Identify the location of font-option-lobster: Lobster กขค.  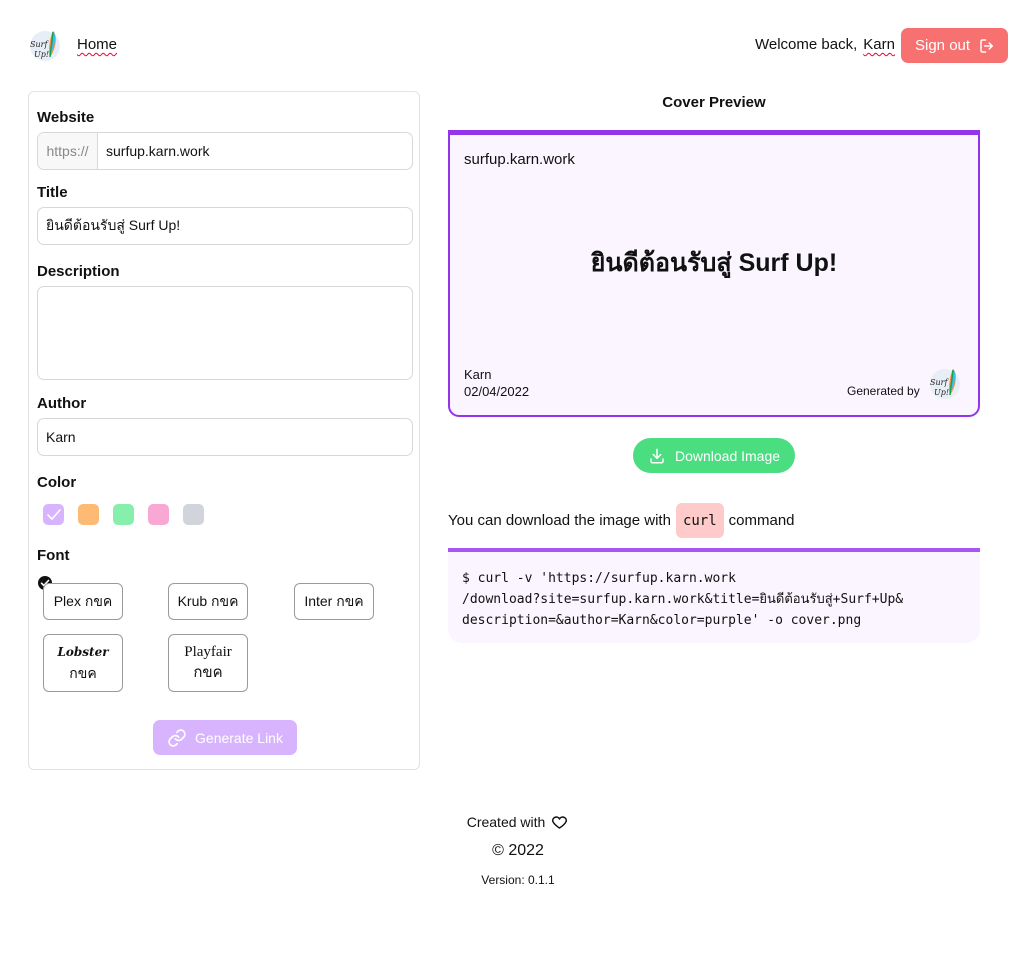
(83, 663).